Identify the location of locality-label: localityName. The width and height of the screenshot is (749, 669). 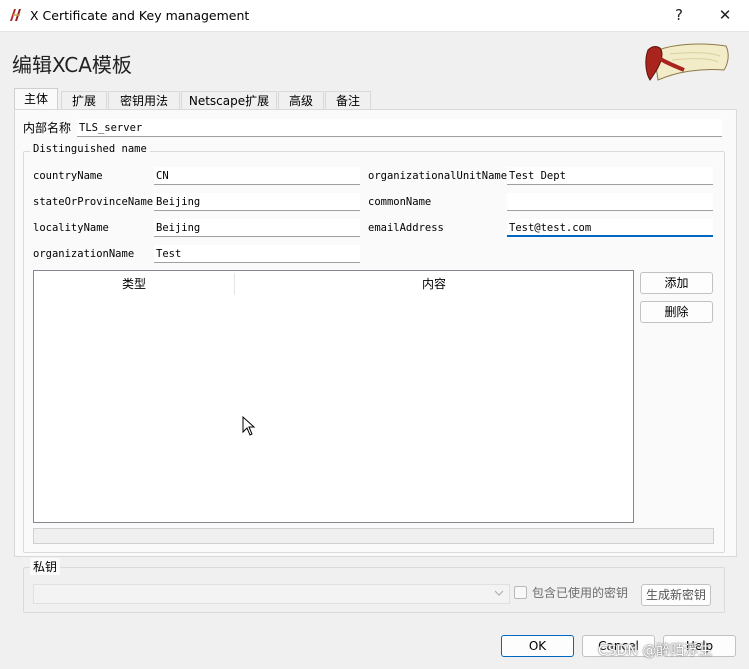
(71, 228).